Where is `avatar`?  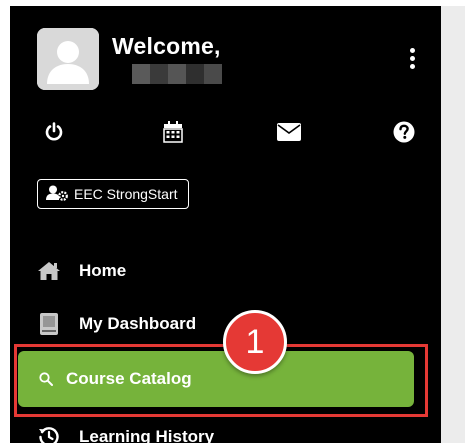 avatar is located at coordinates (68, 59).